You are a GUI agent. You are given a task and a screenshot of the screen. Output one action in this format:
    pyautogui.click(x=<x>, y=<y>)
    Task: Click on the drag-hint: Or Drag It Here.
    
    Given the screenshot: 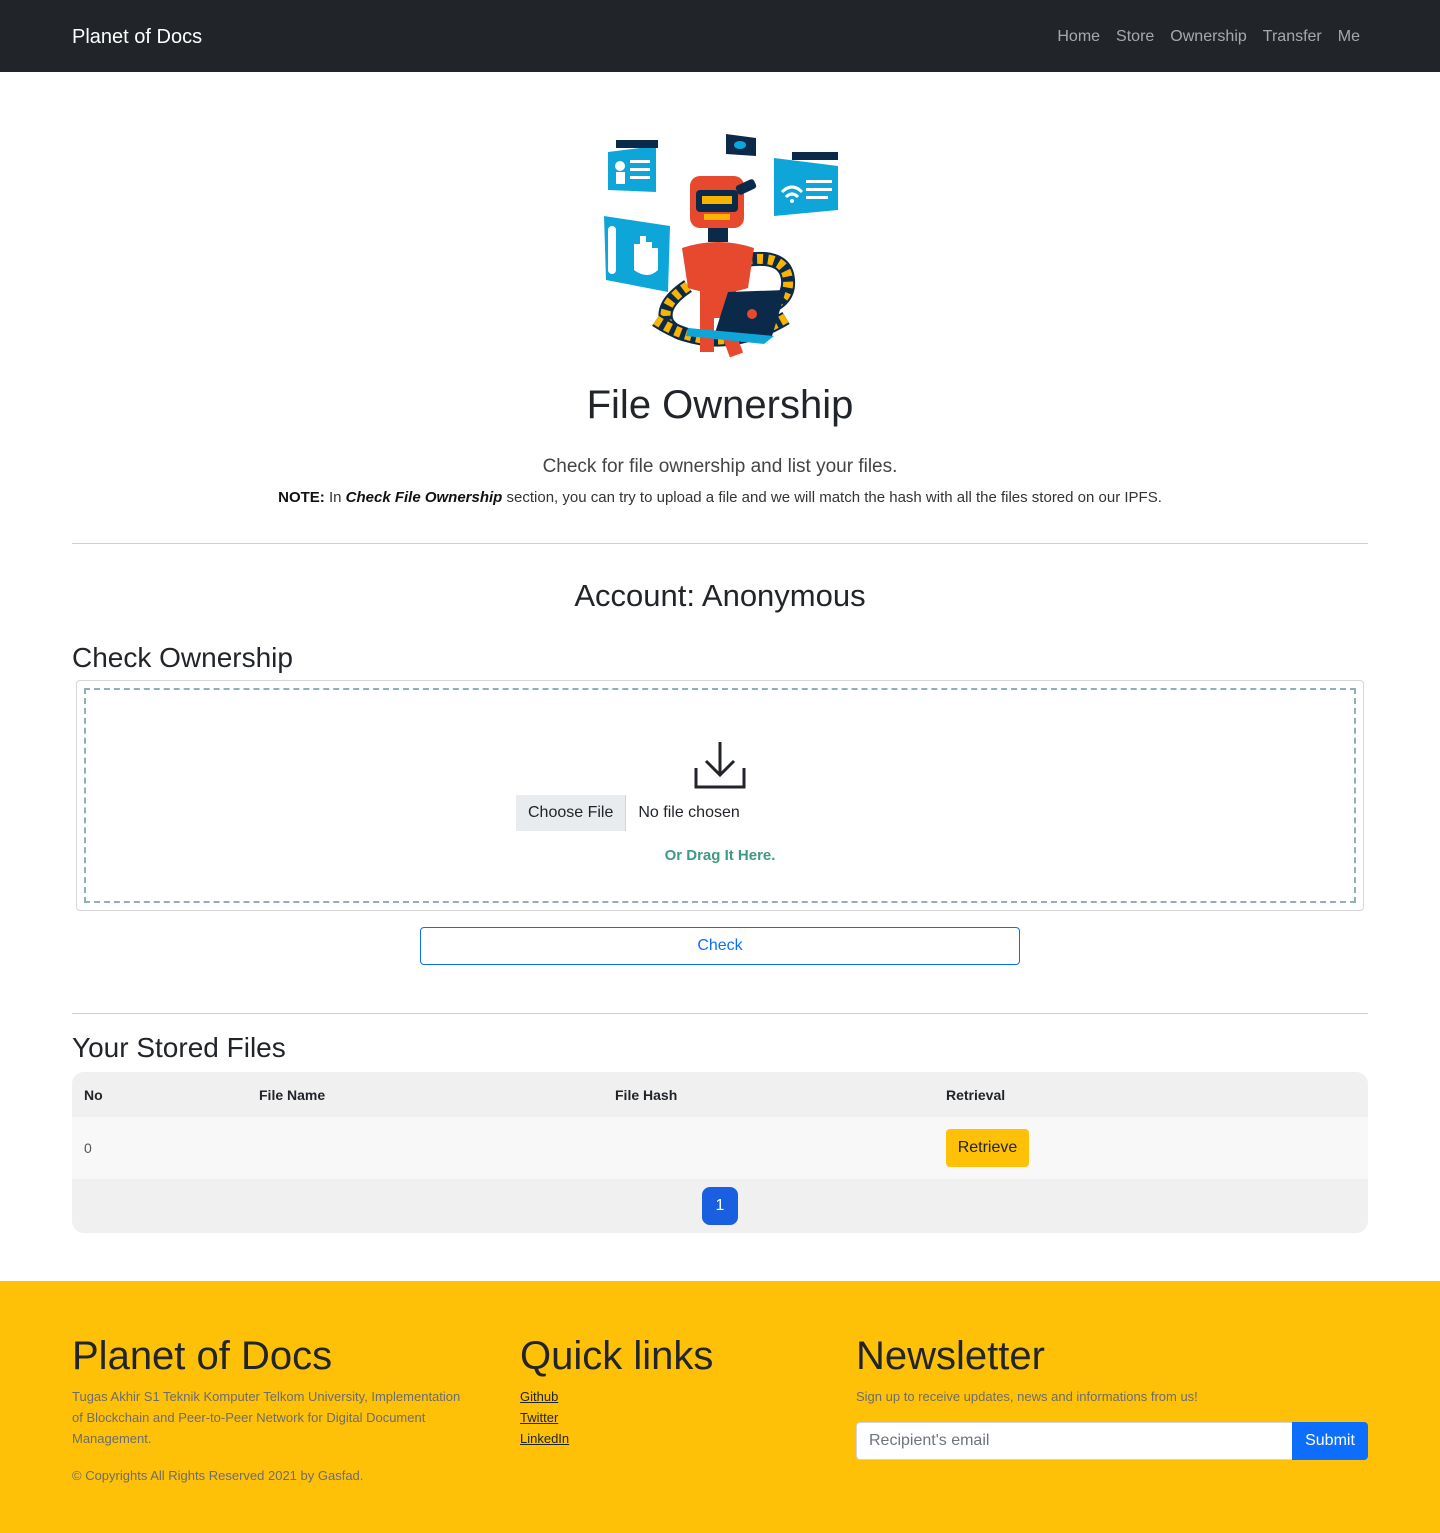 What is the action you would take?
    pyautogui.click(x=720, y=855)
    